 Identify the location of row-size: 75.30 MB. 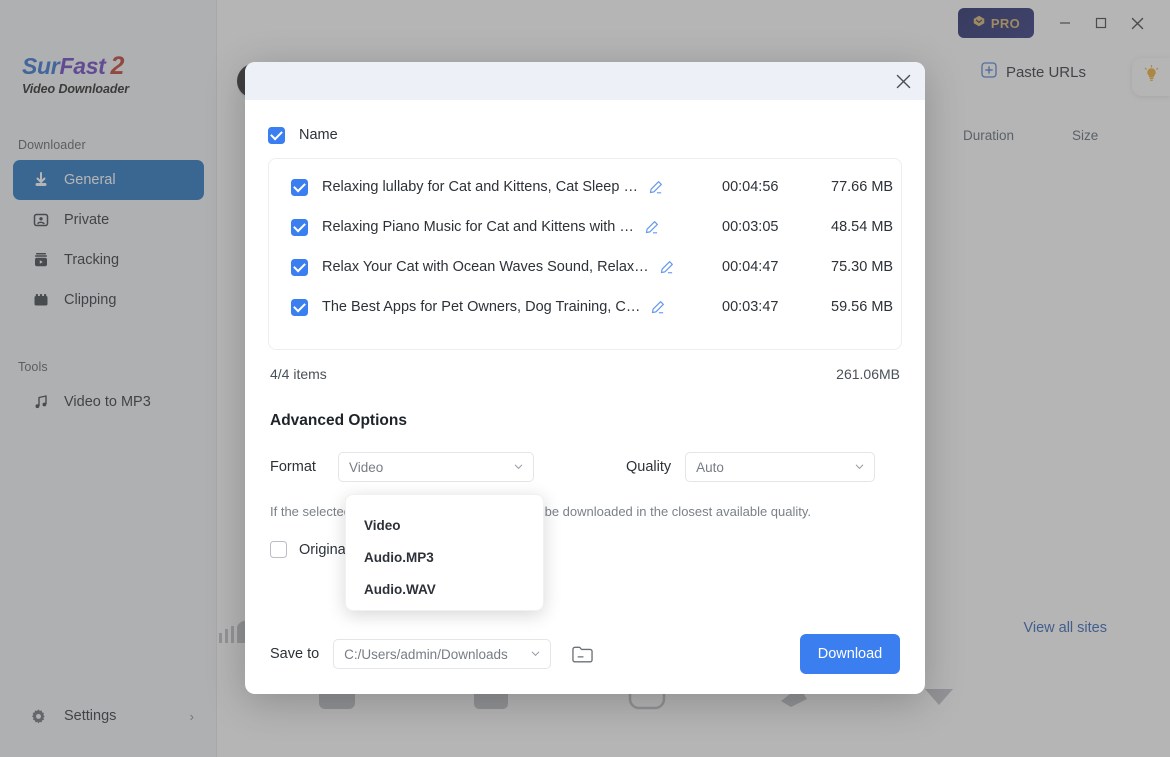
(862, 267).